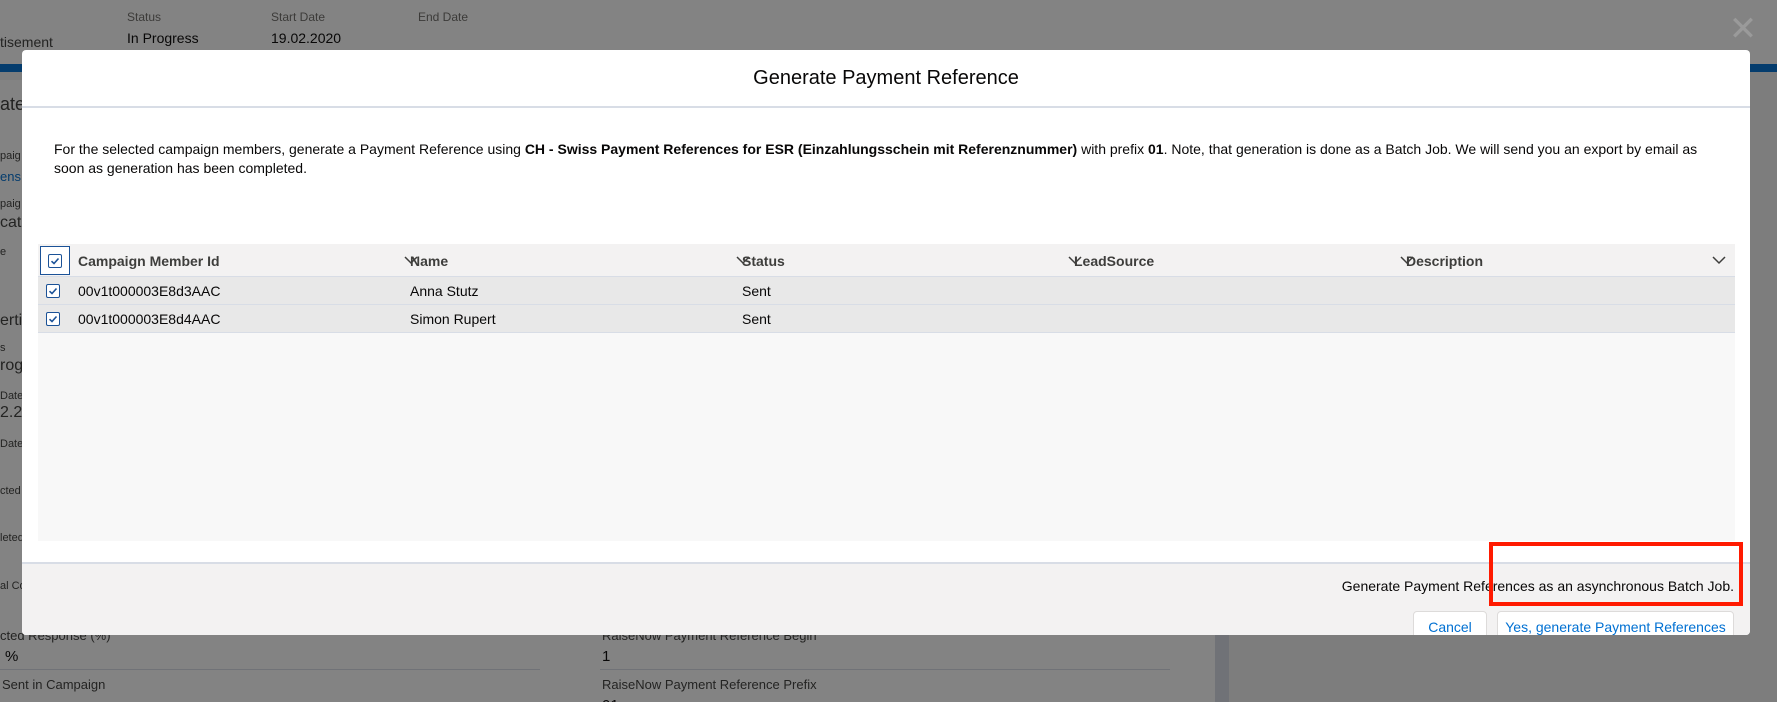 The height and width of the screenshot is (702, 1777). I want to click on cell-name: Anna Stutz, so click(444, 291).